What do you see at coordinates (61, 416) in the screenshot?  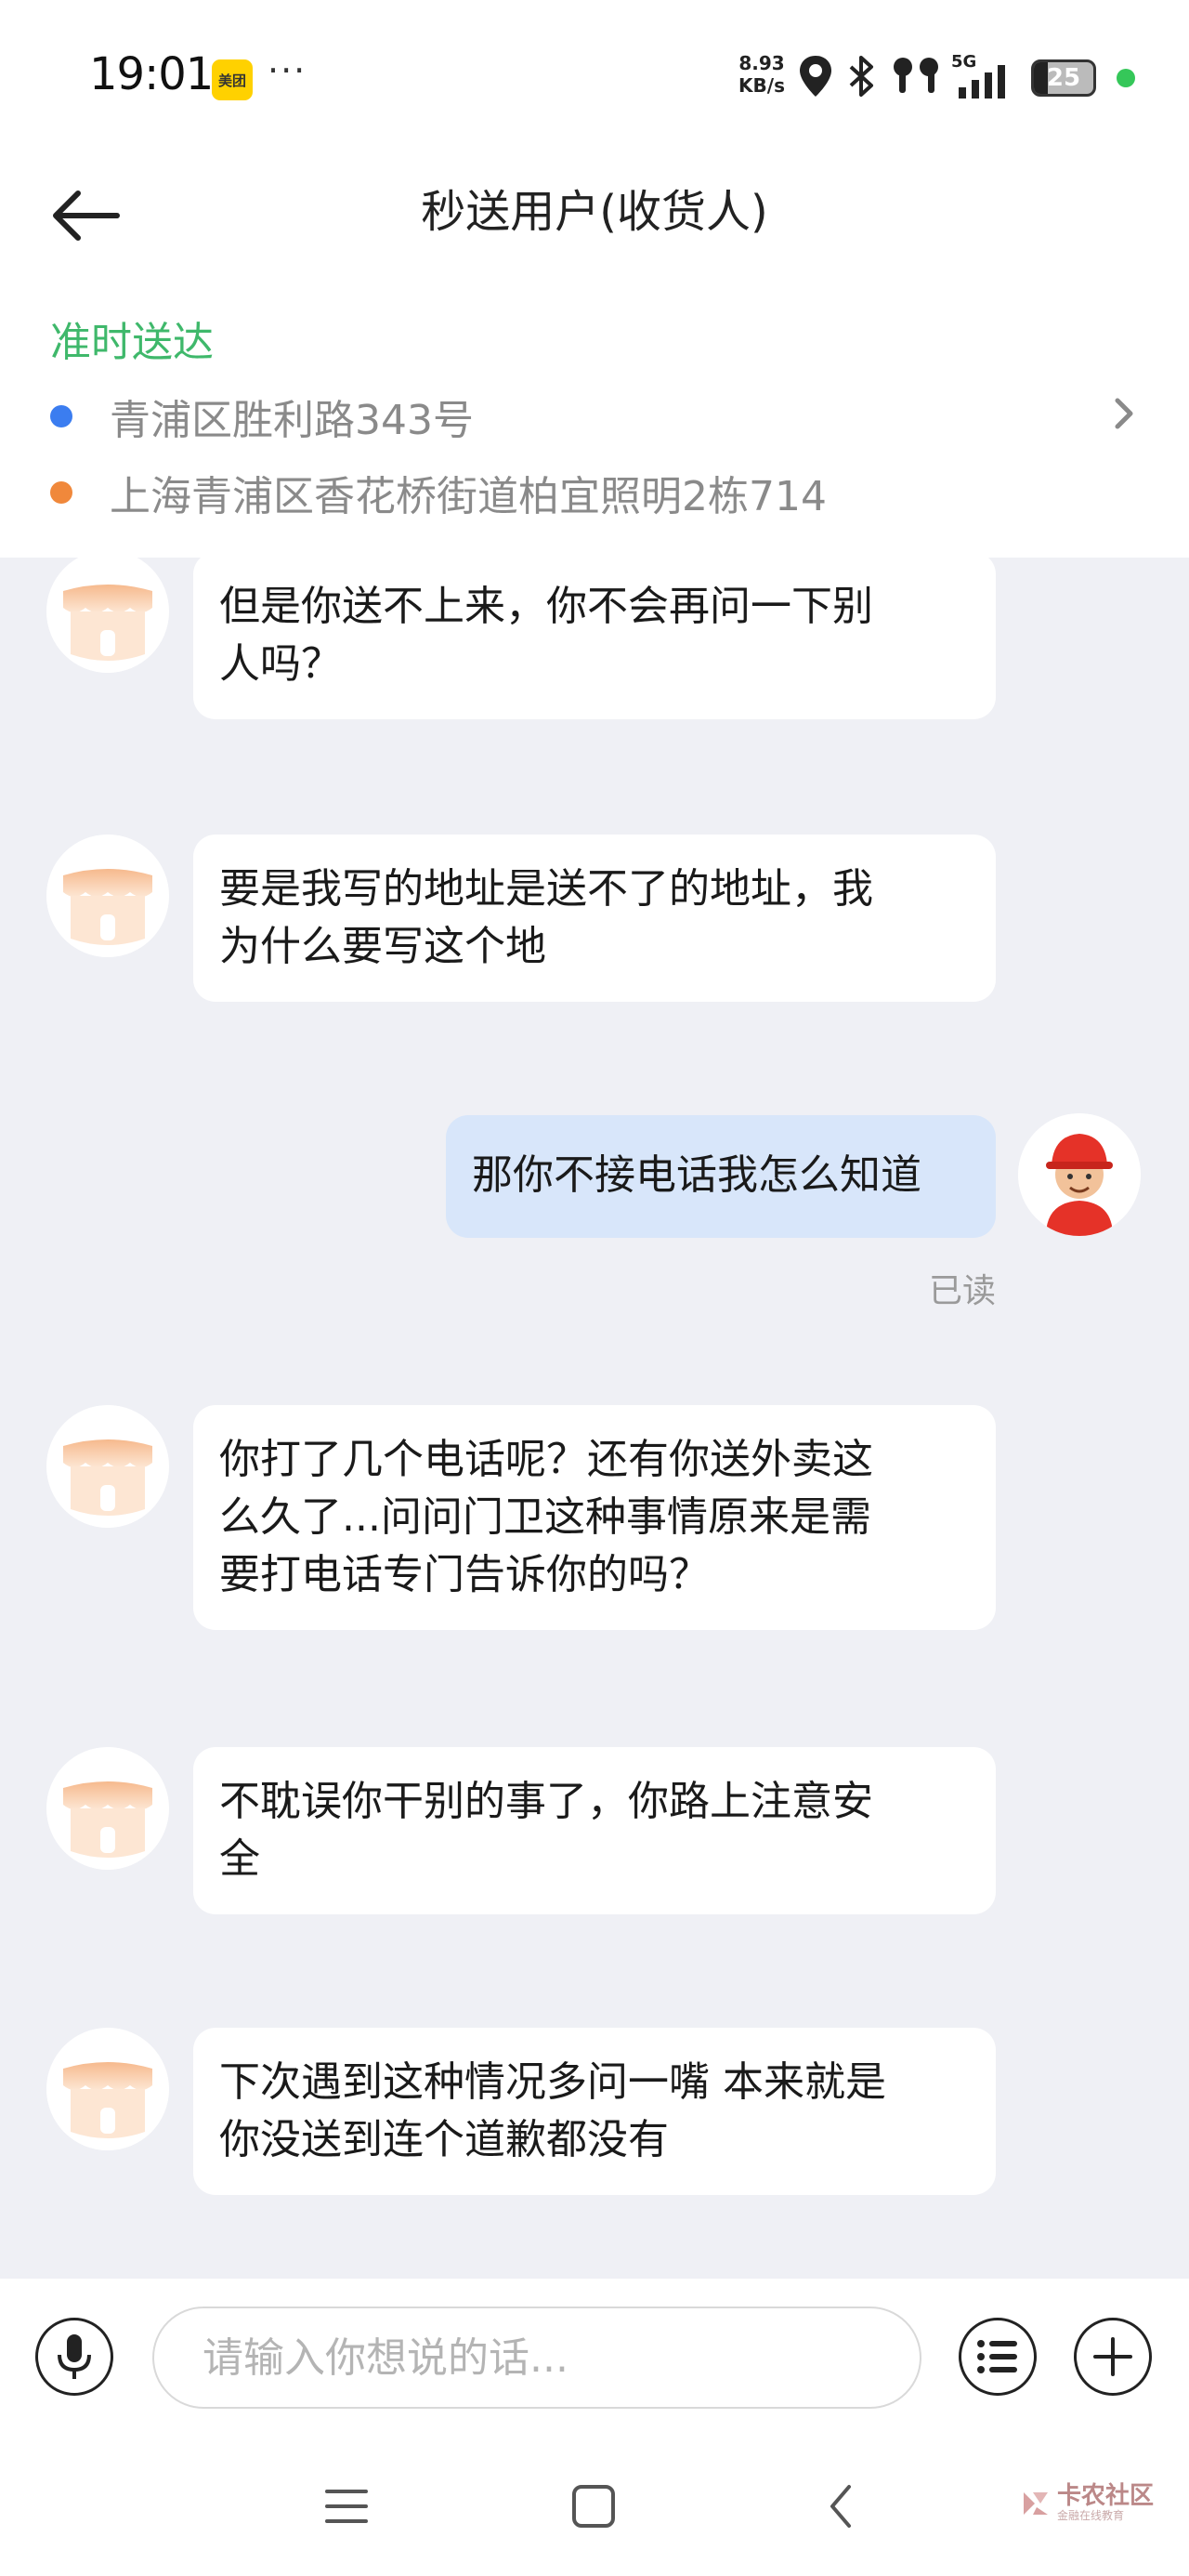 I see `pickup-dot-icon` at bounding box center [61, 416].